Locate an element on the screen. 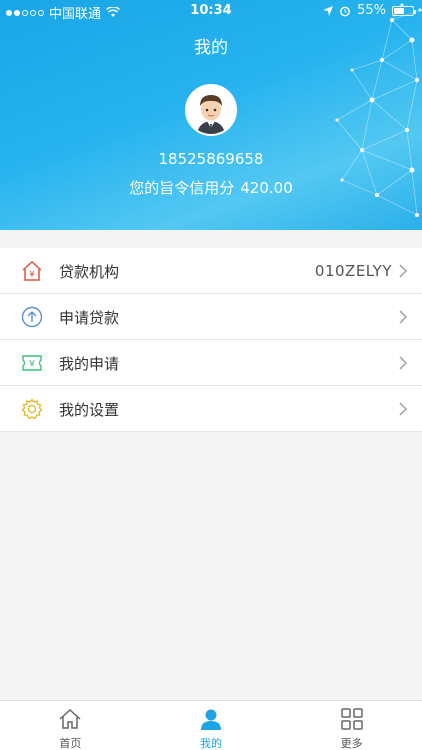  menu-item-my-settings: 我的设置 is located at coordinates (211, 409).